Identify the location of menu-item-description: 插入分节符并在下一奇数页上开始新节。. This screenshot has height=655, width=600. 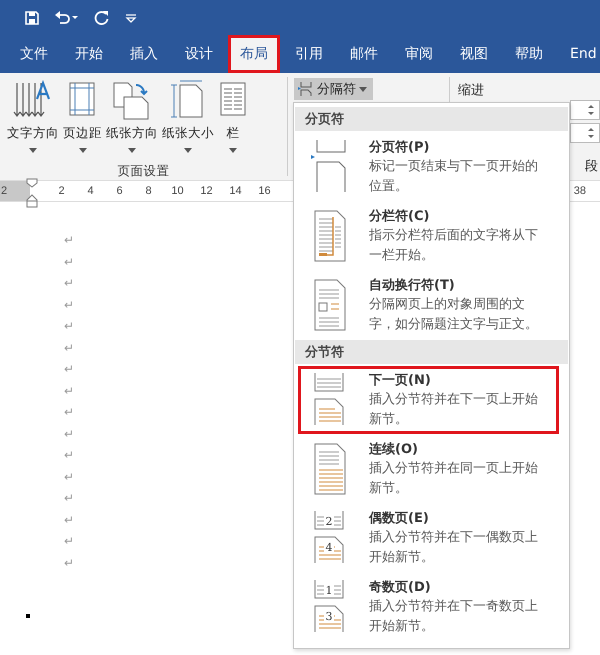
(454, 617).